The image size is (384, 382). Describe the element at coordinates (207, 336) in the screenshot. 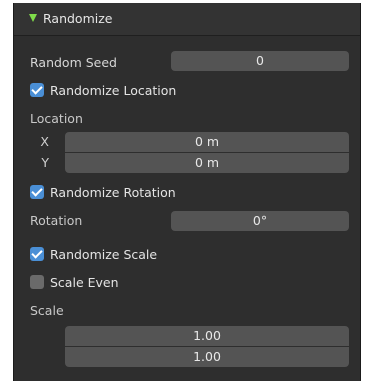

I see `scale-field-1: 1.00` at that location.